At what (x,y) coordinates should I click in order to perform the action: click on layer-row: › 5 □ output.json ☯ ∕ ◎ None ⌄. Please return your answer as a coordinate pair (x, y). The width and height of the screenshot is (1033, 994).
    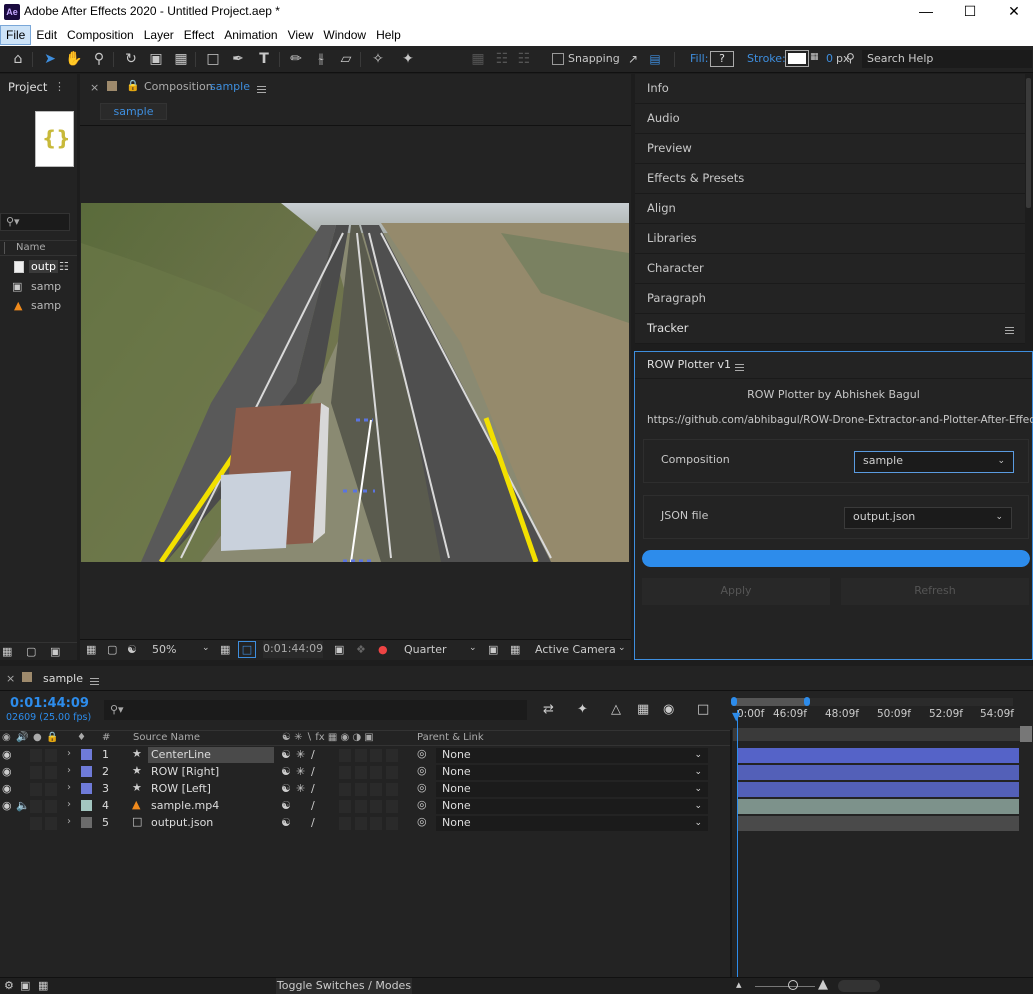
    Looking at the image, I should click on (516, 823).